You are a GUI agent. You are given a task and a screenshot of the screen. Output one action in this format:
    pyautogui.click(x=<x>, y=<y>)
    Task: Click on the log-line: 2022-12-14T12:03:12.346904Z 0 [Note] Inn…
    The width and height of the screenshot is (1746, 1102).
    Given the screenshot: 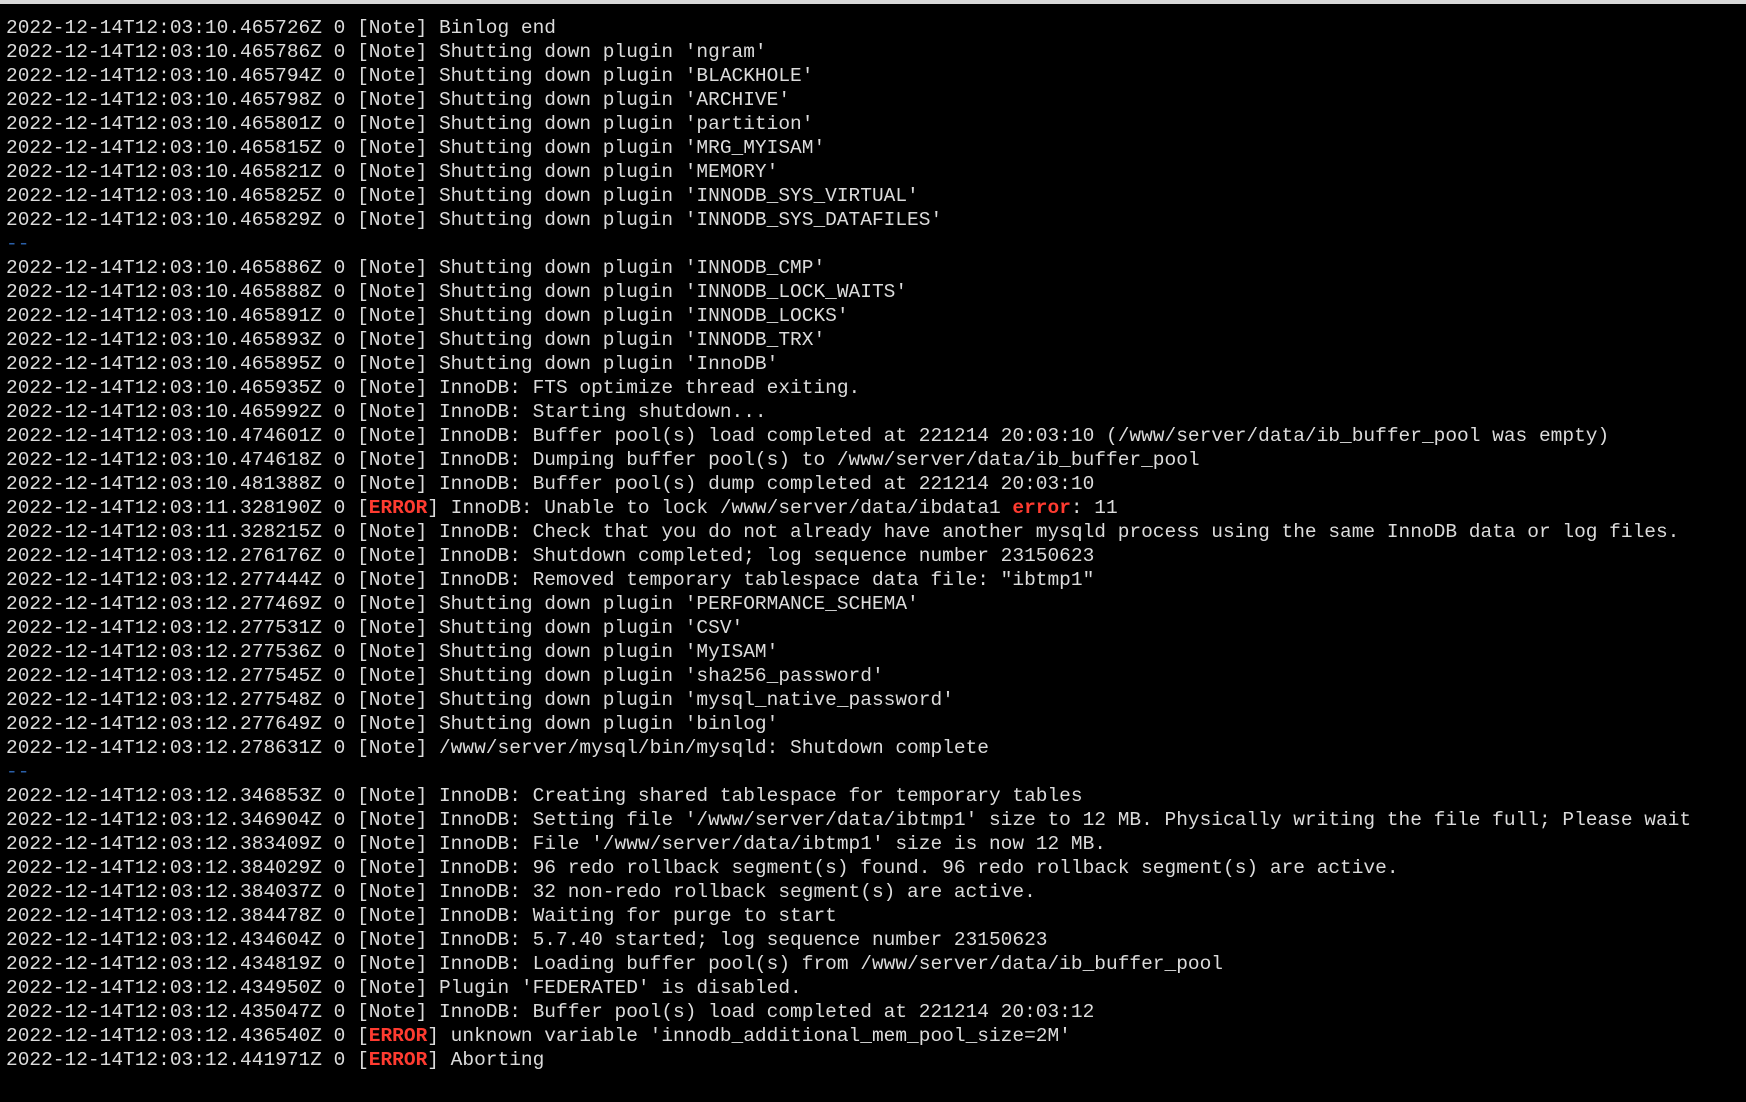 What is the action you would take?
    pyautogui.click(x=849, y=820)
    